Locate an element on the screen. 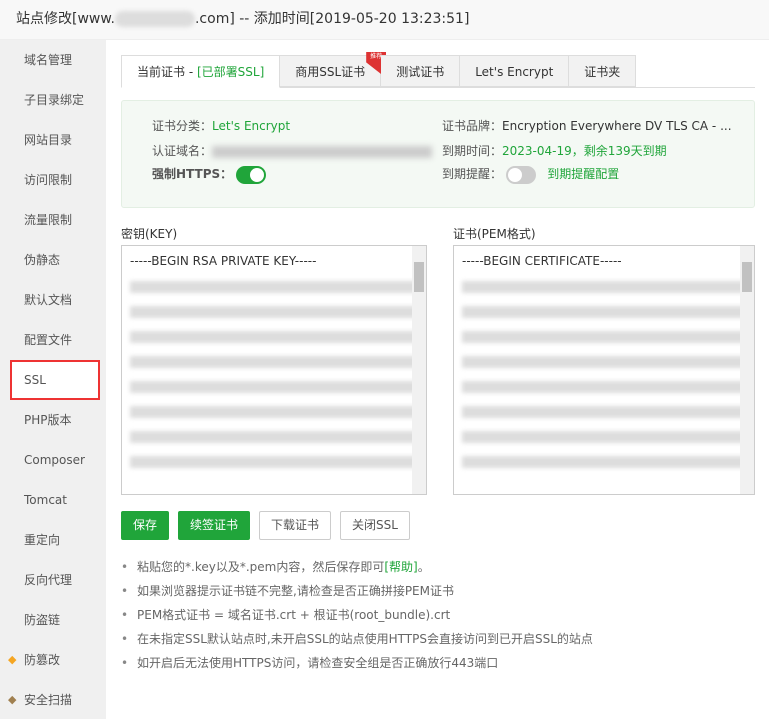 The image size is (769, 720). sidebar-item-9: PHP版本 is located at coordinates (53, 420).